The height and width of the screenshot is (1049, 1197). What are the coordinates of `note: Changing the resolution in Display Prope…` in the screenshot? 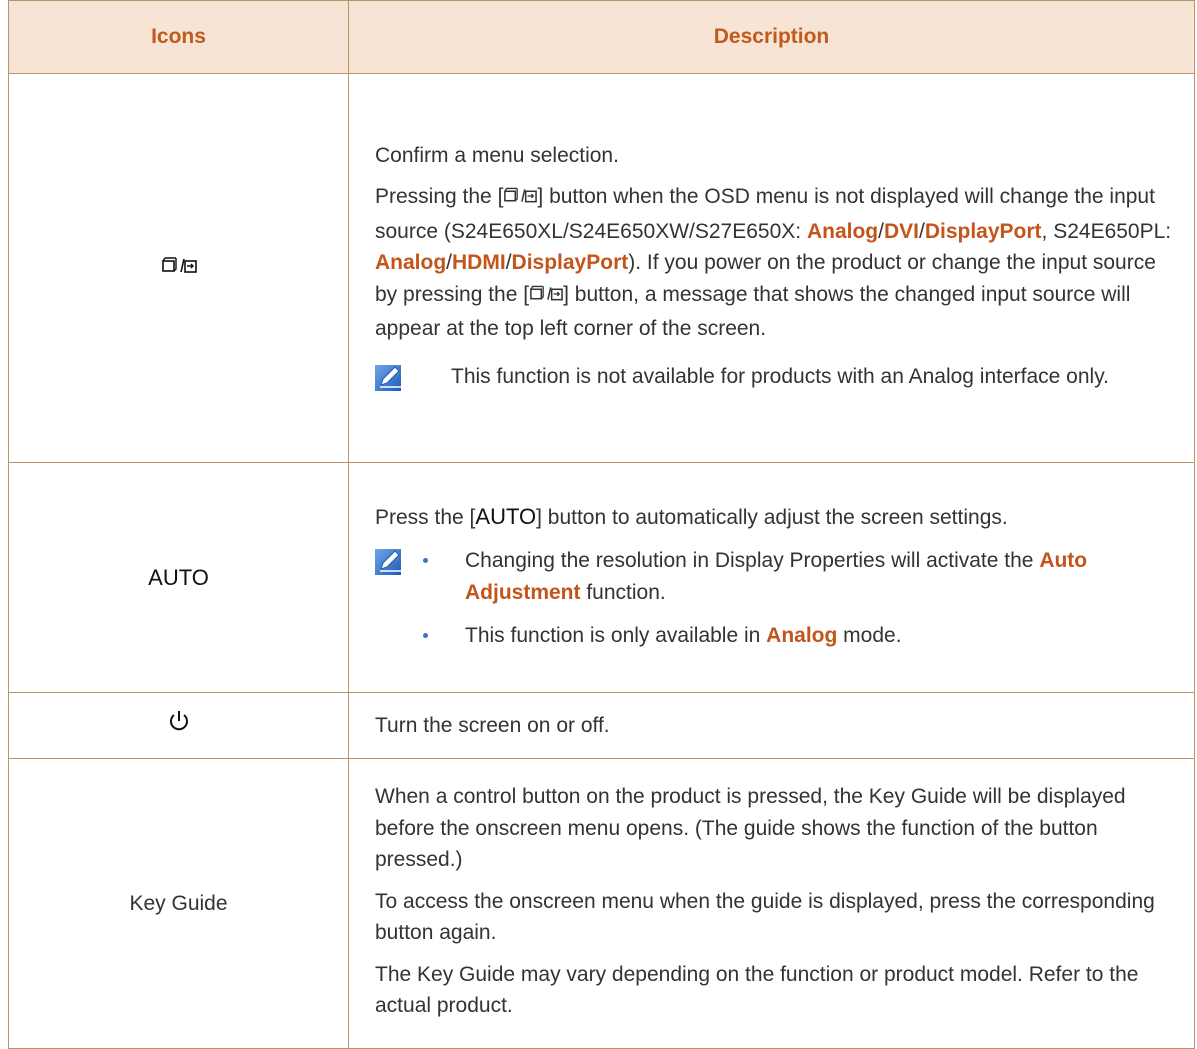 It's located at (775, 598).